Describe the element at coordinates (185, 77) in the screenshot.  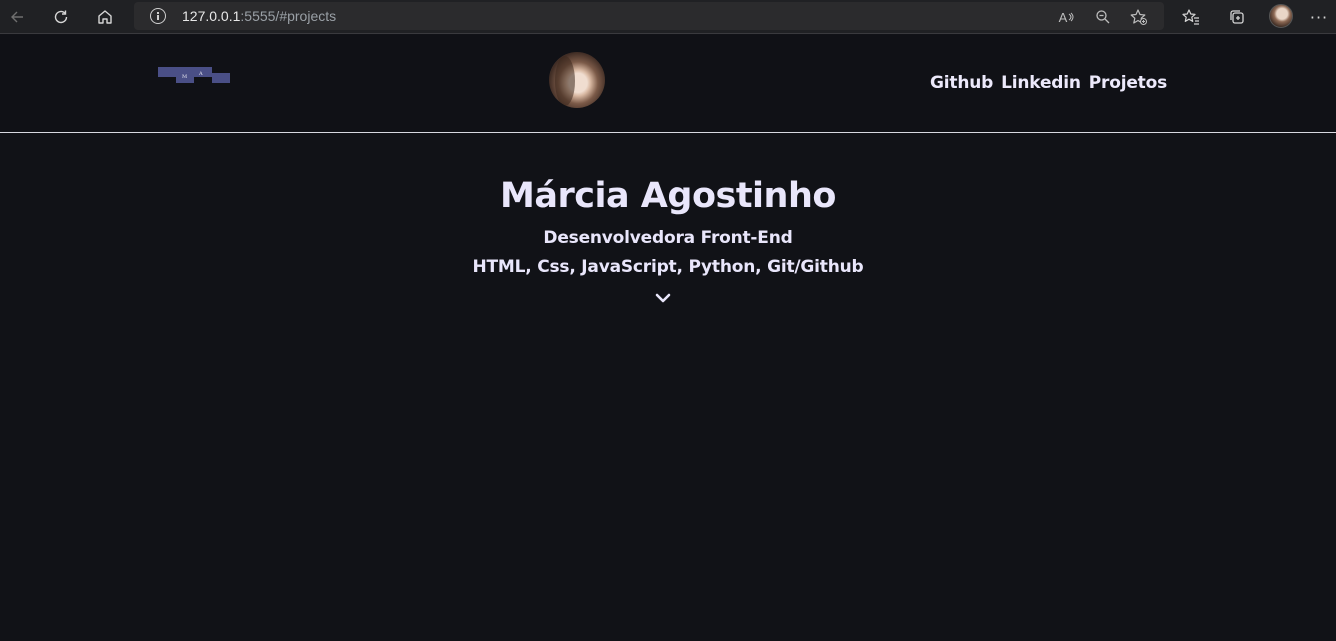
I see `logo-letter: M` at that location.